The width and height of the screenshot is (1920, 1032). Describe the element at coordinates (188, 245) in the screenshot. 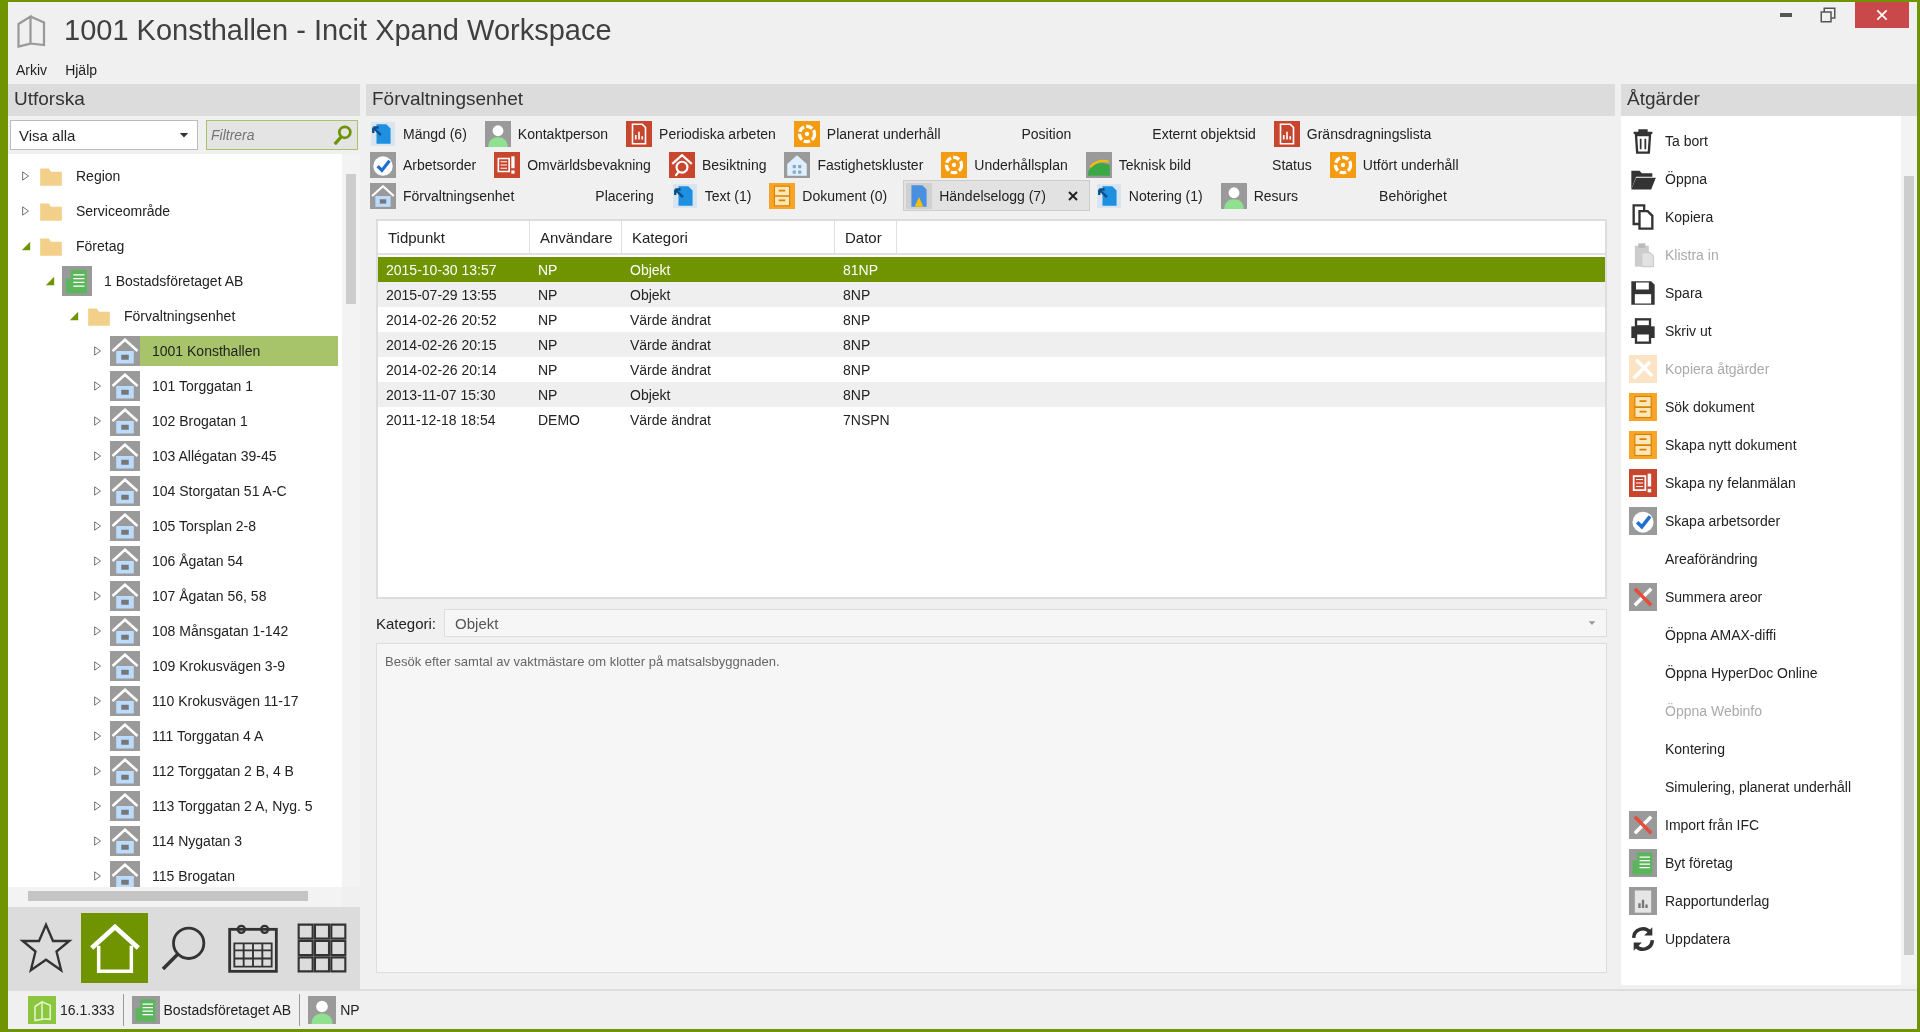

I see `tree-item: Företag` at that location.